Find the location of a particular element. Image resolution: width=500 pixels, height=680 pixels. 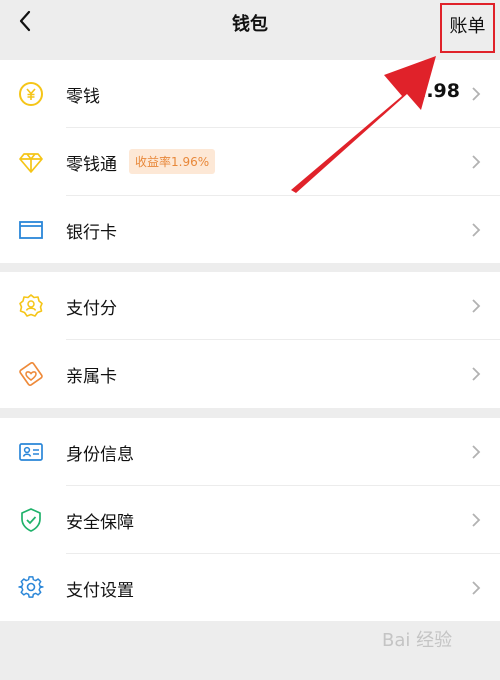

id-card-icon is located at coordinates (31, 452).